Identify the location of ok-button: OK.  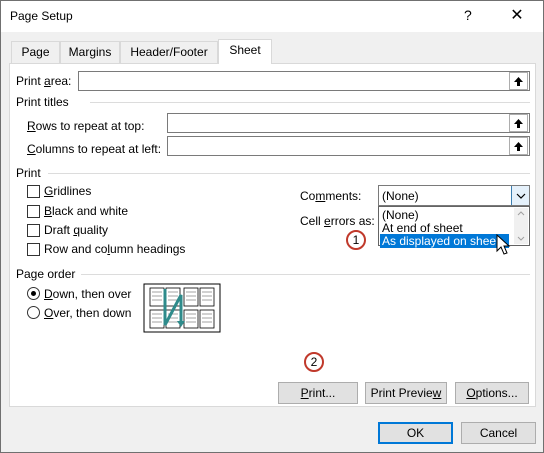
(415, 433).